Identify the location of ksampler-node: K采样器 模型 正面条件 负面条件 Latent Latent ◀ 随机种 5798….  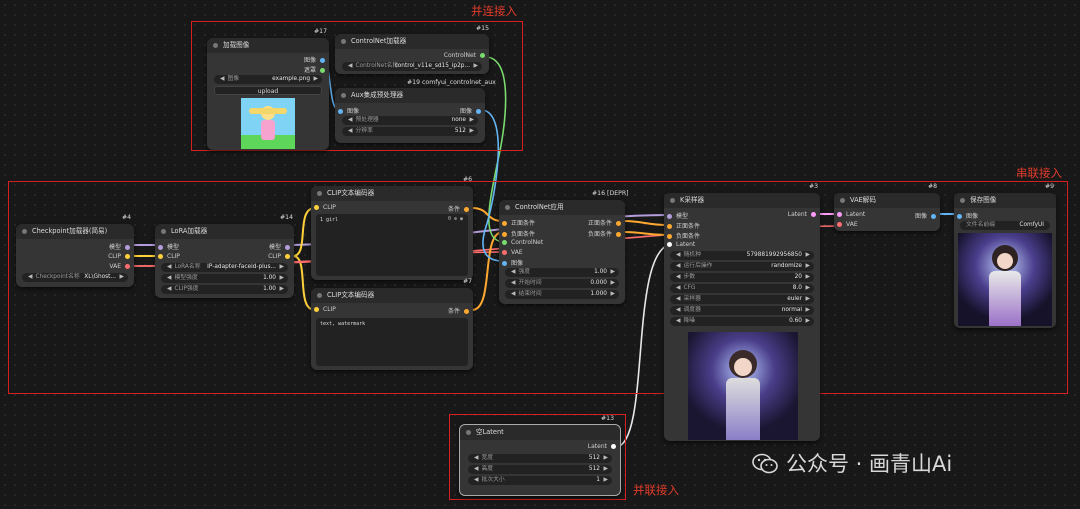
(742, 317).